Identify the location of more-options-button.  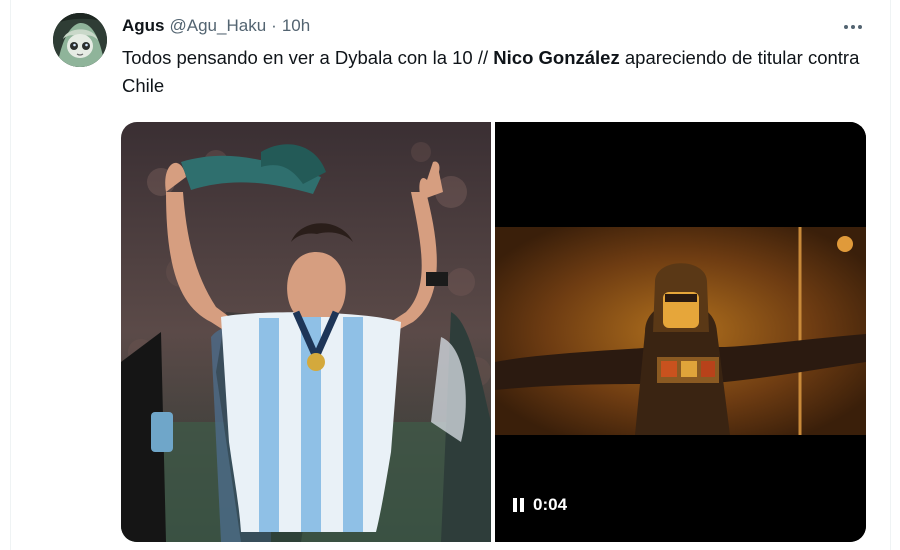
(853, 27).